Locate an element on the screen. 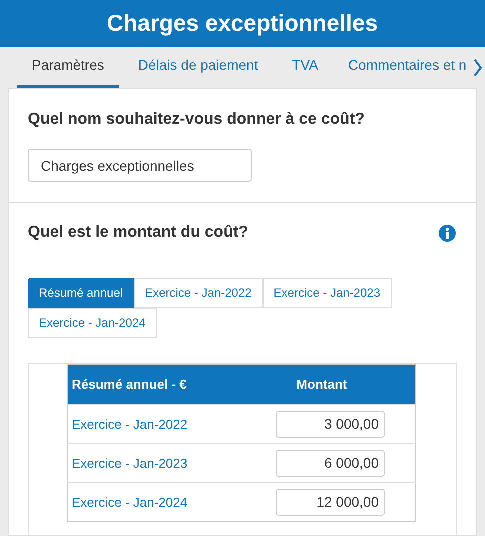 This screenshot has width=485, height=536. period-link: Exercice - Jan-2022 is located at coordinates (148, 424).